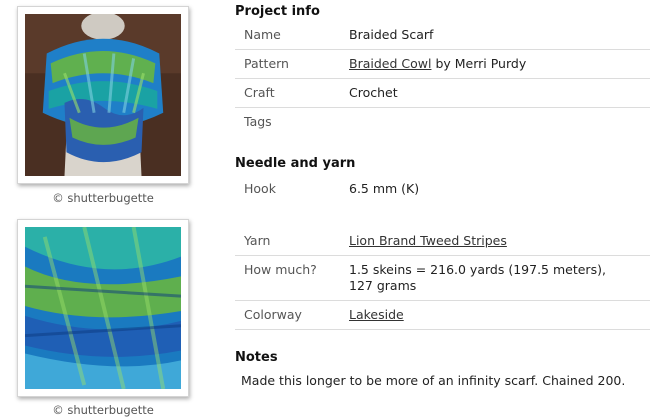 The height and width of the screenshot is (419, 663). I want to click on craft-value: Crochet, so click(373, 92).